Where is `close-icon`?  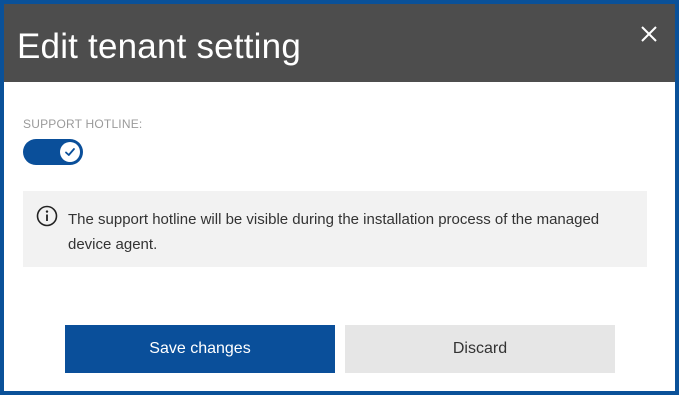
close-icon is located at coordinates (649, 34).